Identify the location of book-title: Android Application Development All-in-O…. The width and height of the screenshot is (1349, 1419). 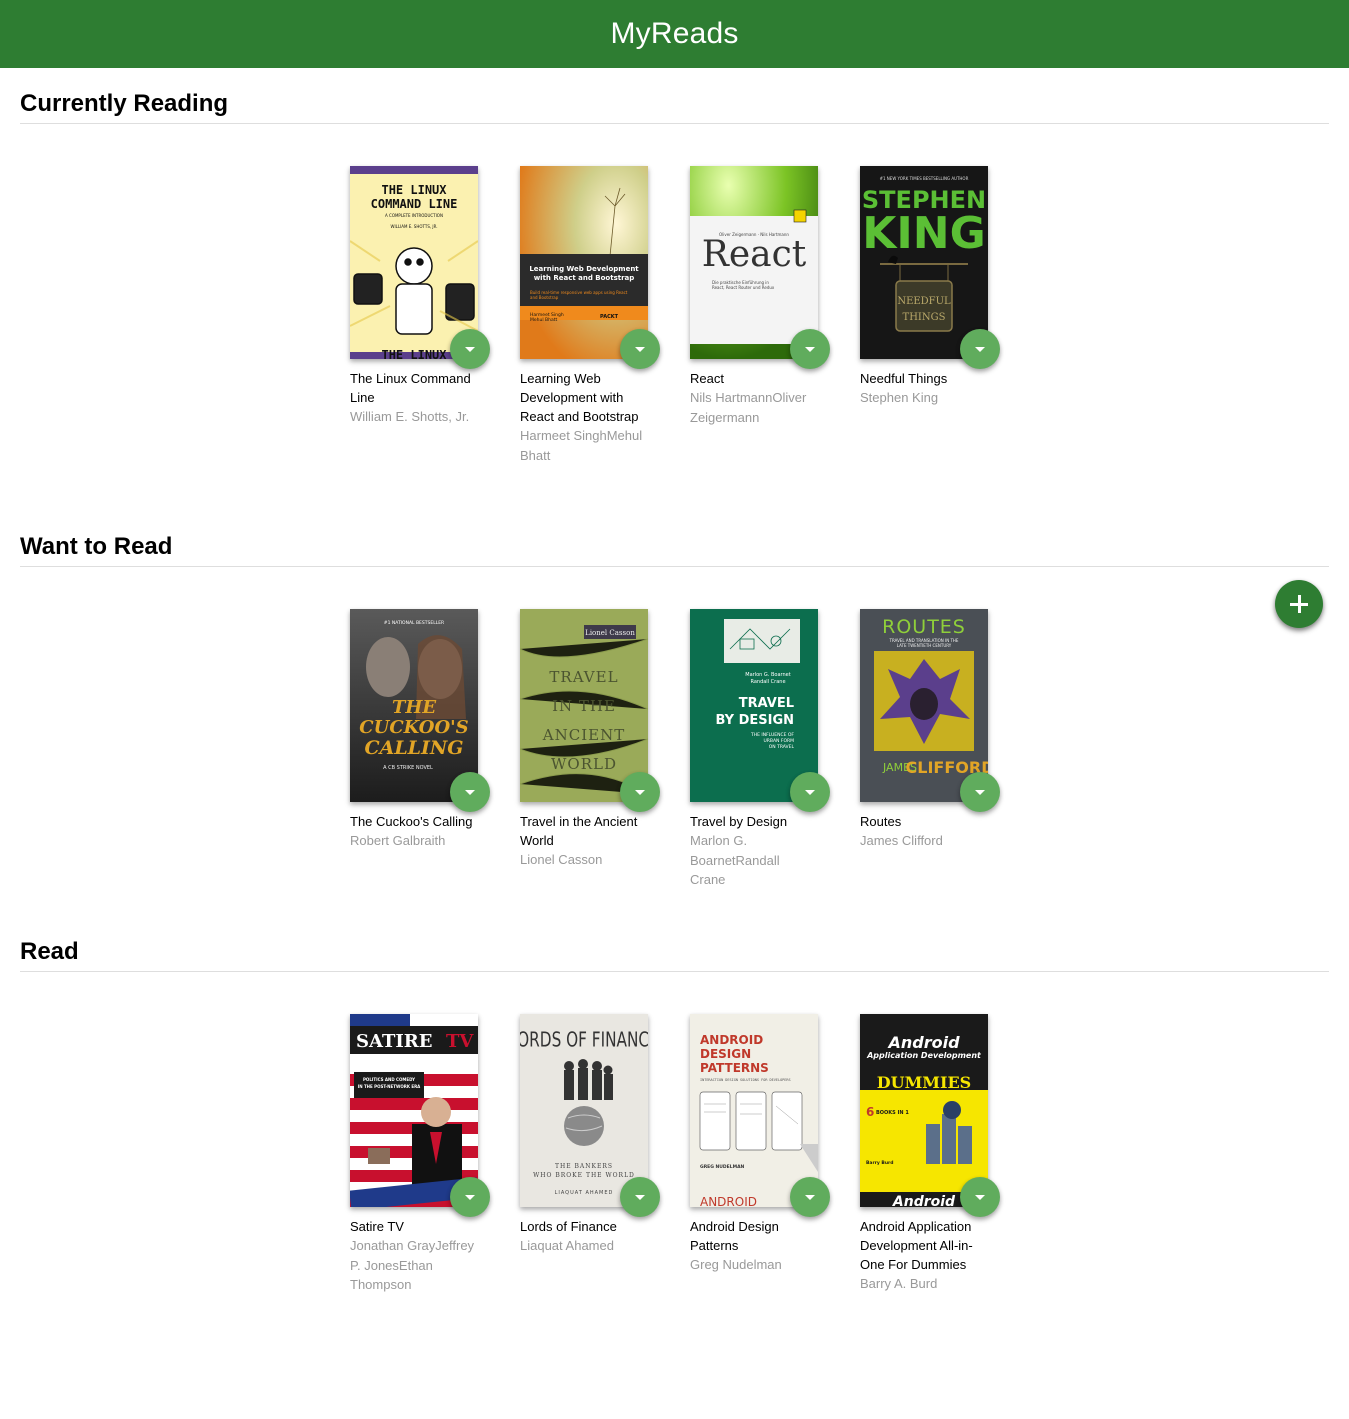
(916, 1245).